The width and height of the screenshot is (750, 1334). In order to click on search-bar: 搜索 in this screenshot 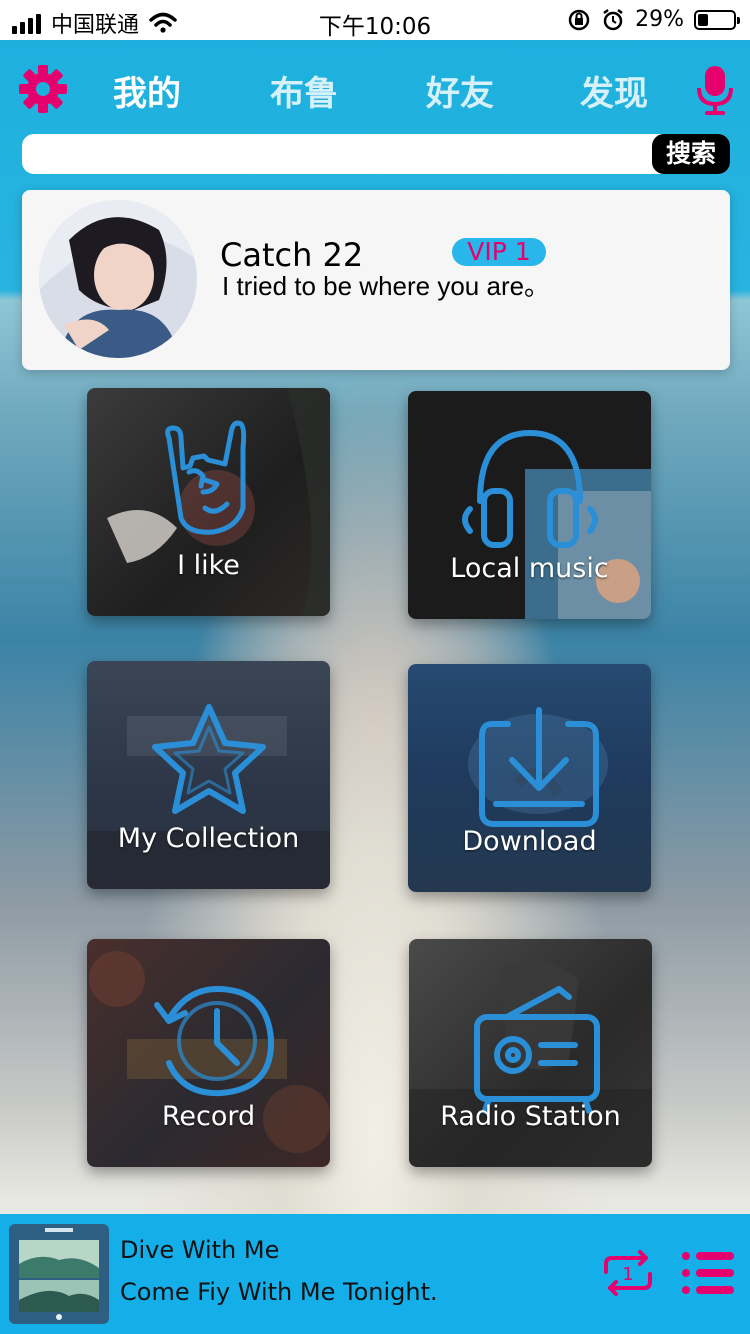, I will do `click(376, 155)`.